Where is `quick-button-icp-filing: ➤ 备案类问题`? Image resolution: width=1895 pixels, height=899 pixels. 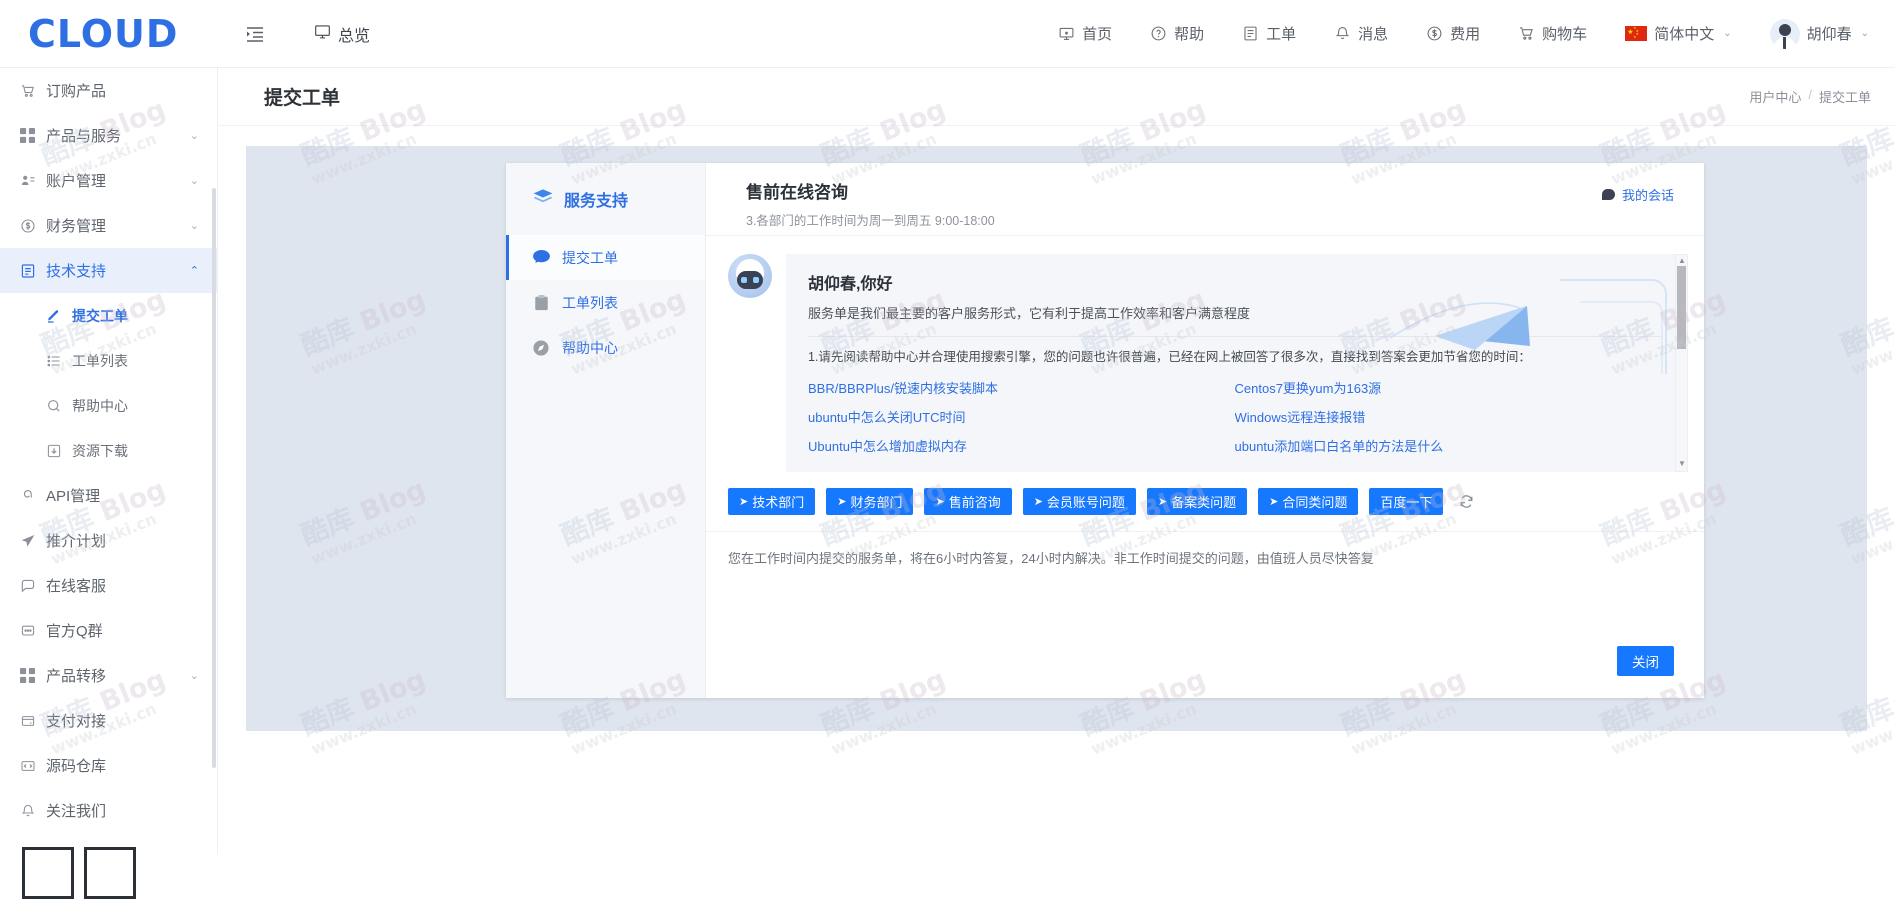 quick-button-icp-filing: ➤ 备案类问题 is located at coordinates (1197, 501).